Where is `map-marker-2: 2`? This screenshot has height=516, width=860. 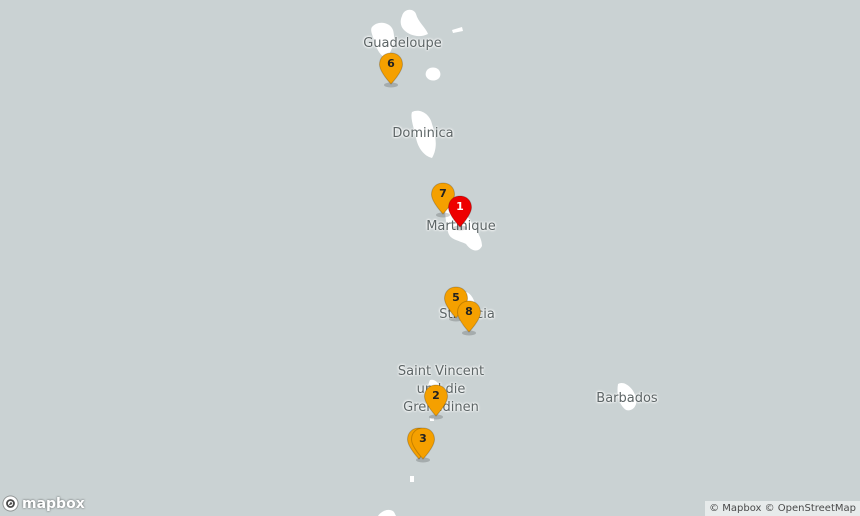
map-marker-2: 2 is located at coordinates (436, 402).